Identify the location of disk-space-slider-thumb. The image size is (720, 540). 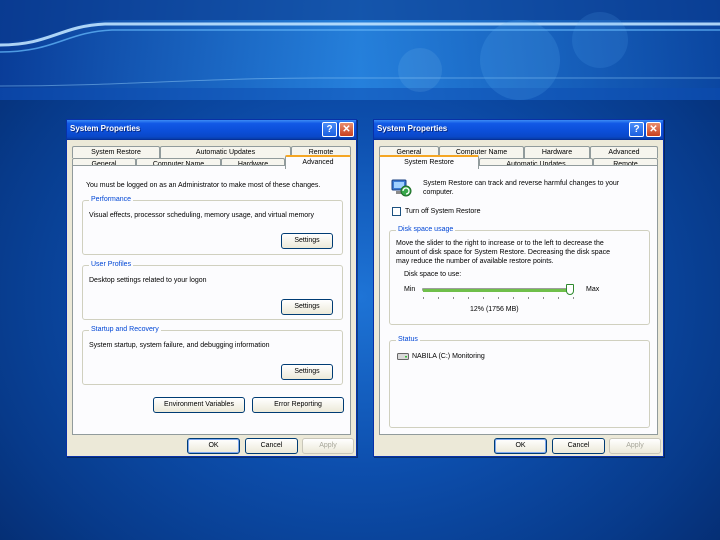
(570, 289).